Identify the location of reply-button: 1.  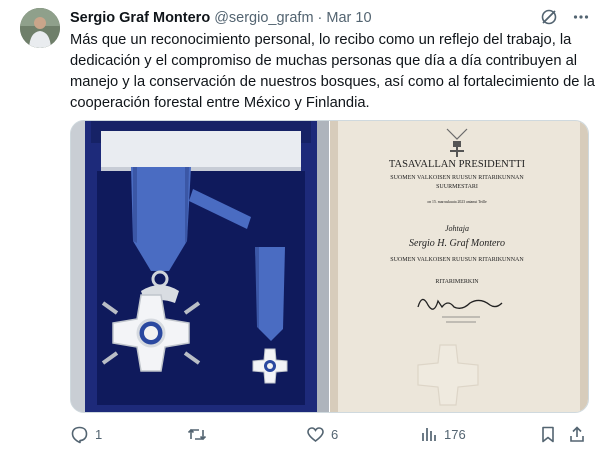
(86, 434).